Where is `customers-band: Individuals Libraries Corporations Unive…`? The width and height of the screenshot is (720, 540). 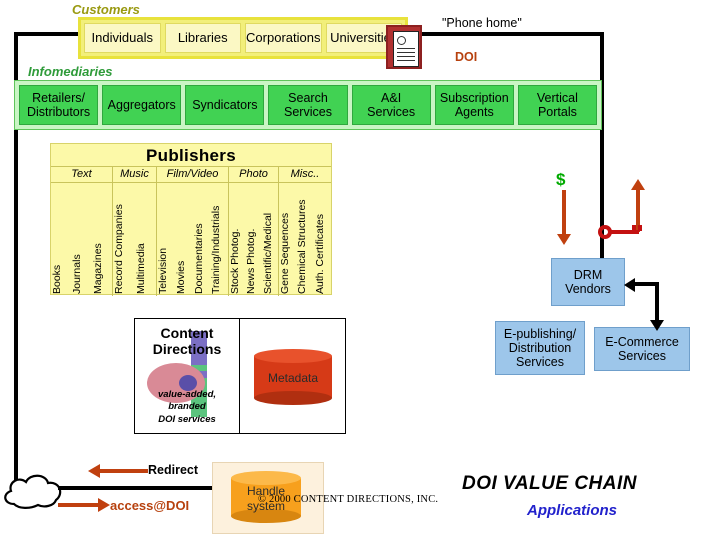
customers-band: Individuals Libraries Corporations Unive… is located at coordinates (243, 38).